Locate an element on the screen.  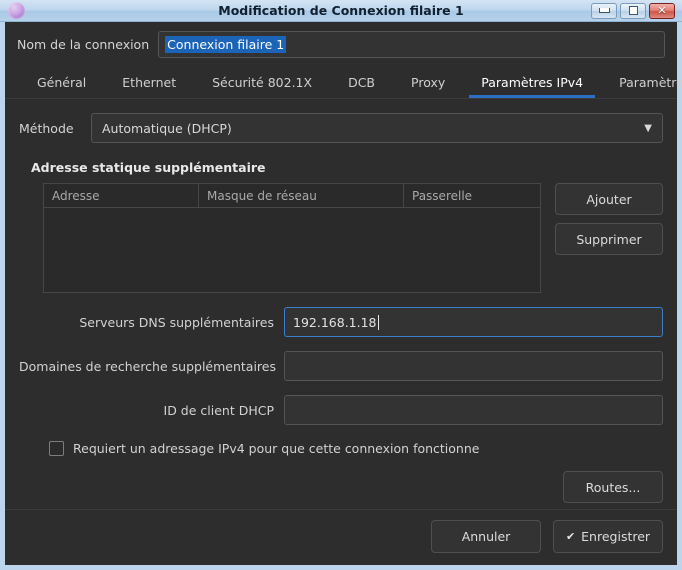
tab-proxy: Proxy is located at coordinates (428, 87).